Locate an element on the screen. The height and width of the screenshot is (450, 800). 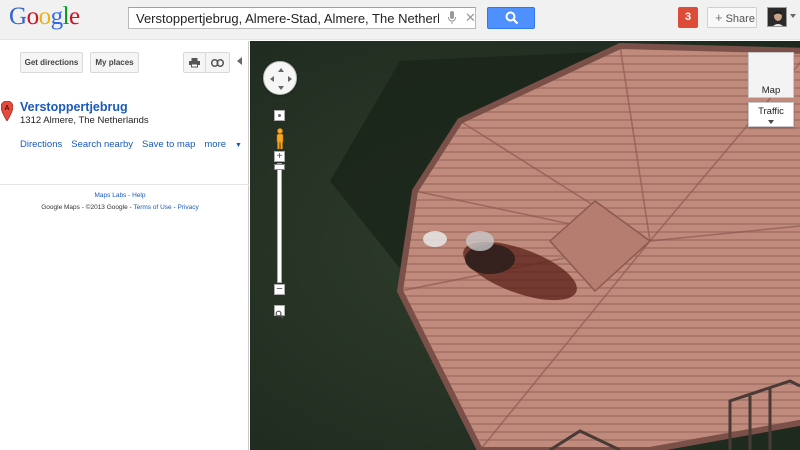
traffic-label: Traffic is located at coordinates (771, 111).